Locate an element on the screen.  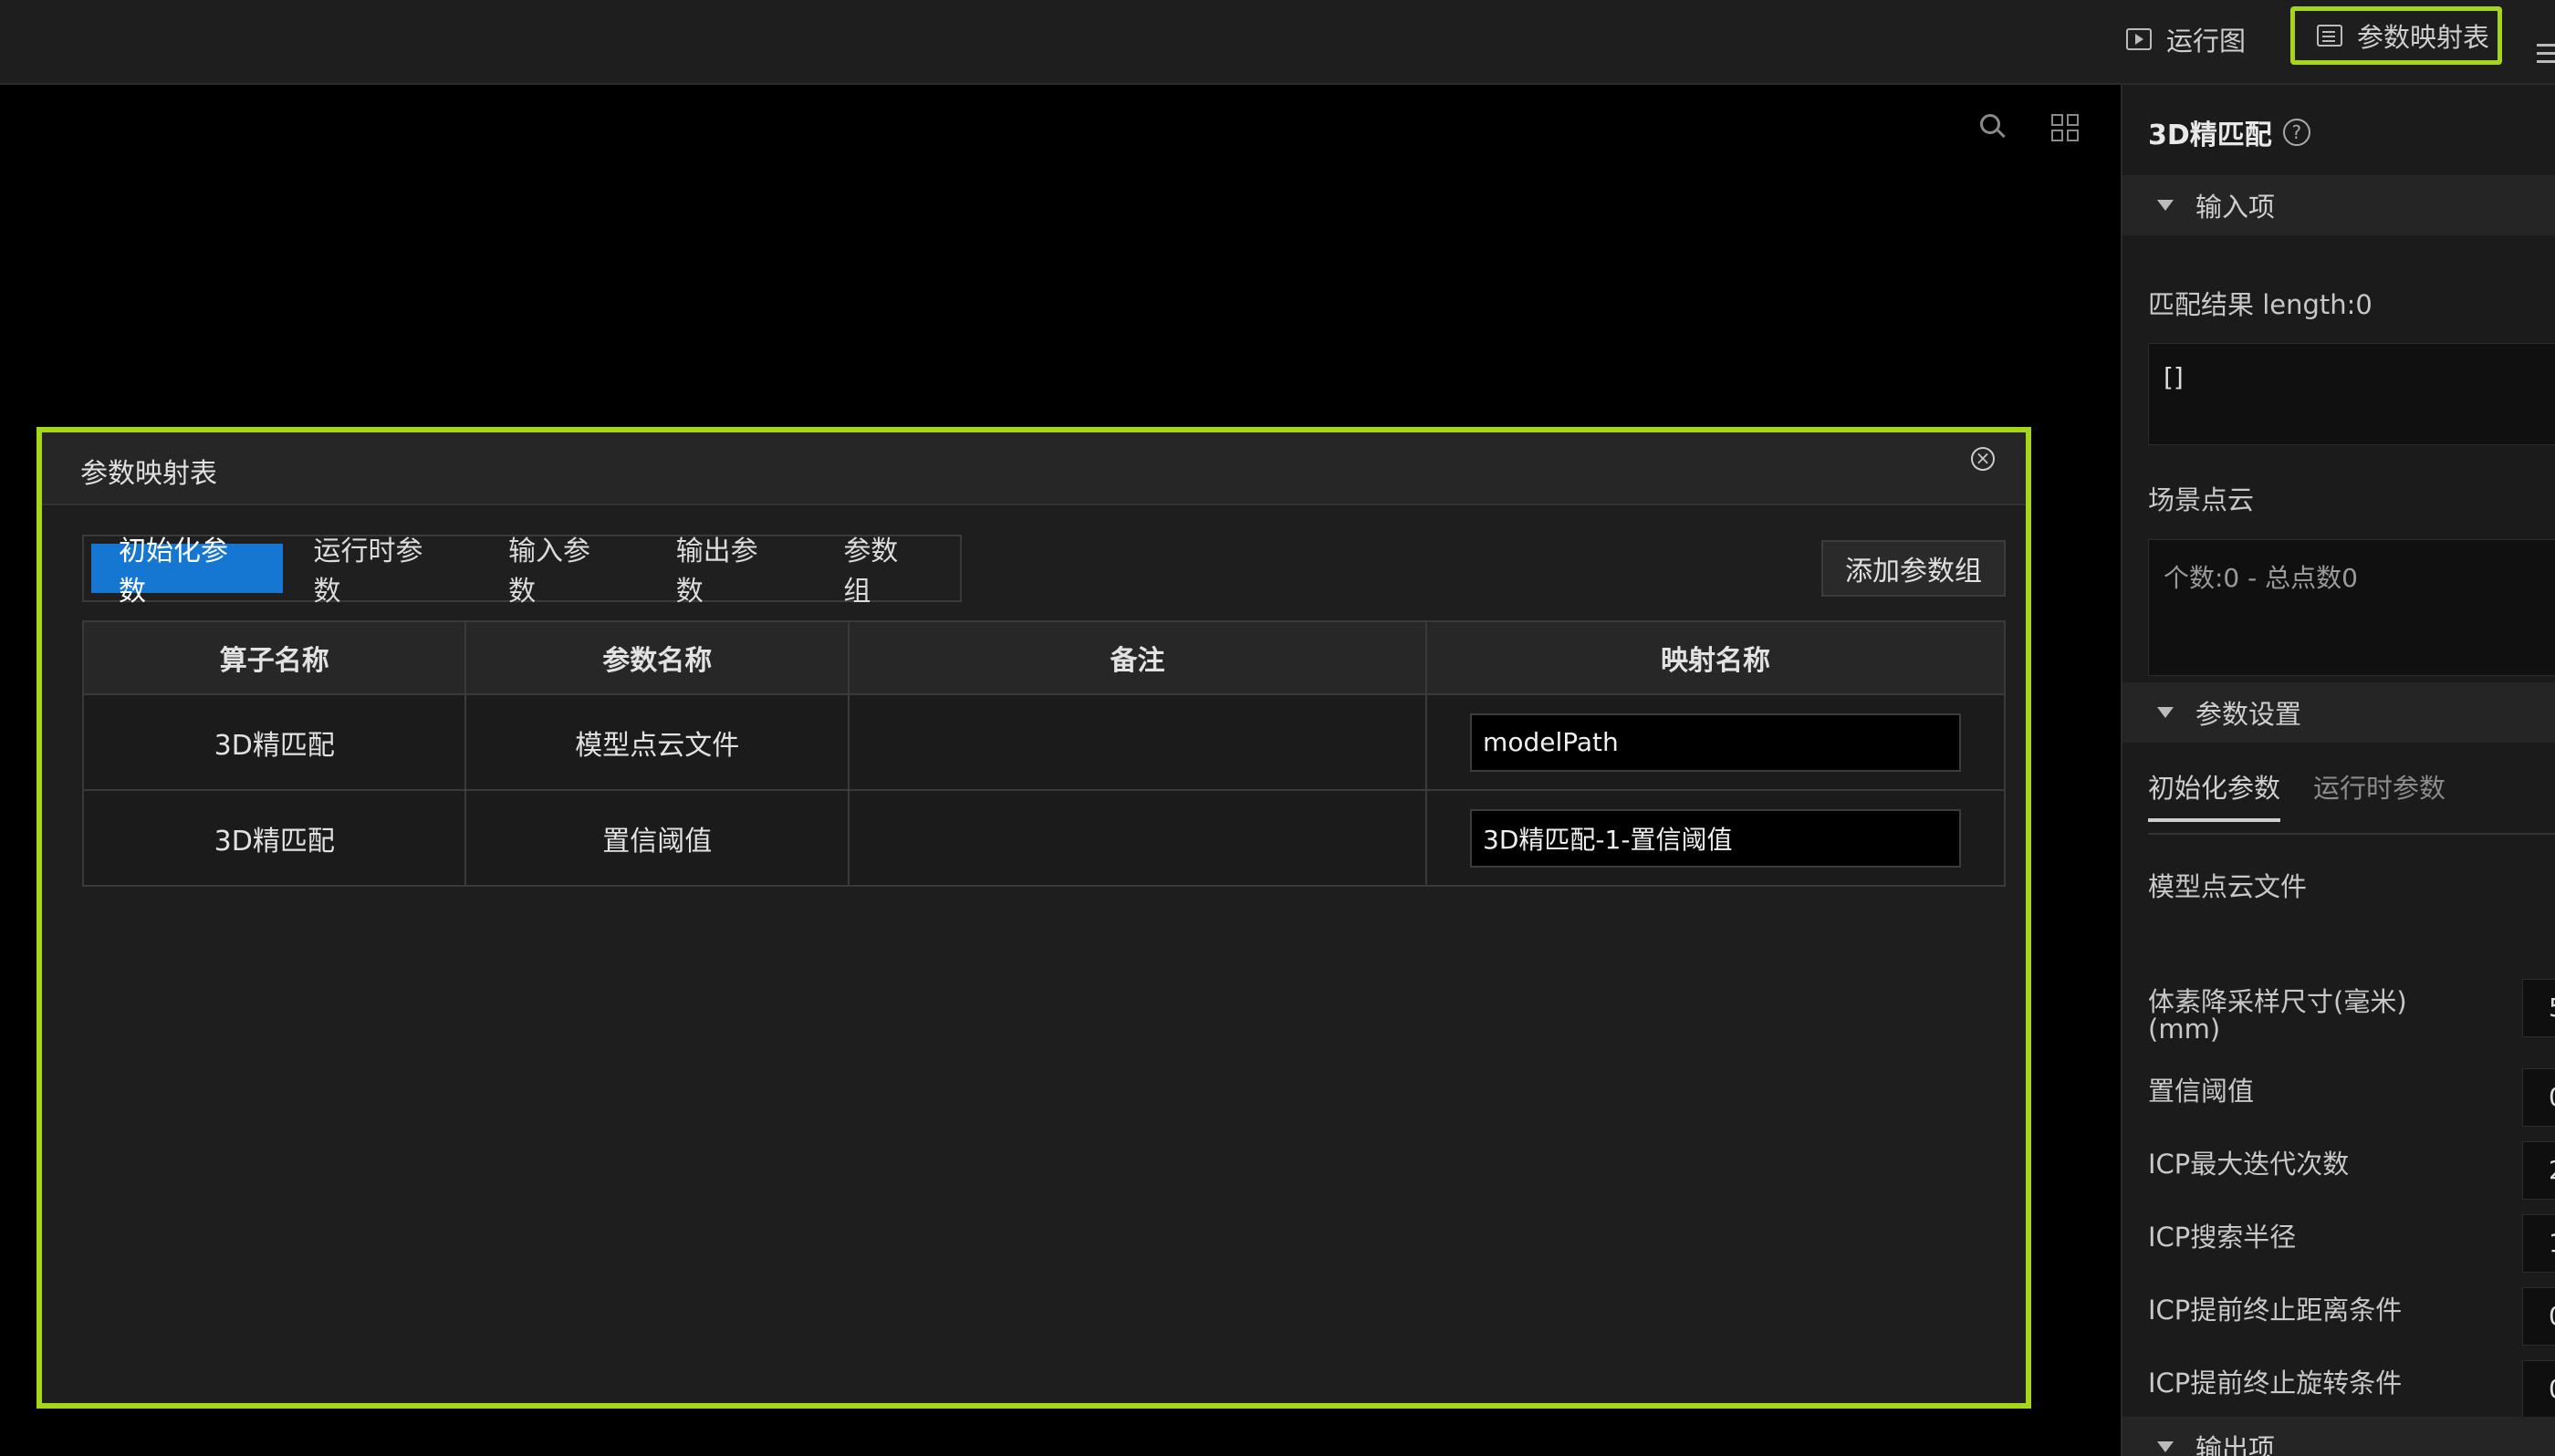
dialog-title: 参数映射表 is located at coordinates (148, 474).